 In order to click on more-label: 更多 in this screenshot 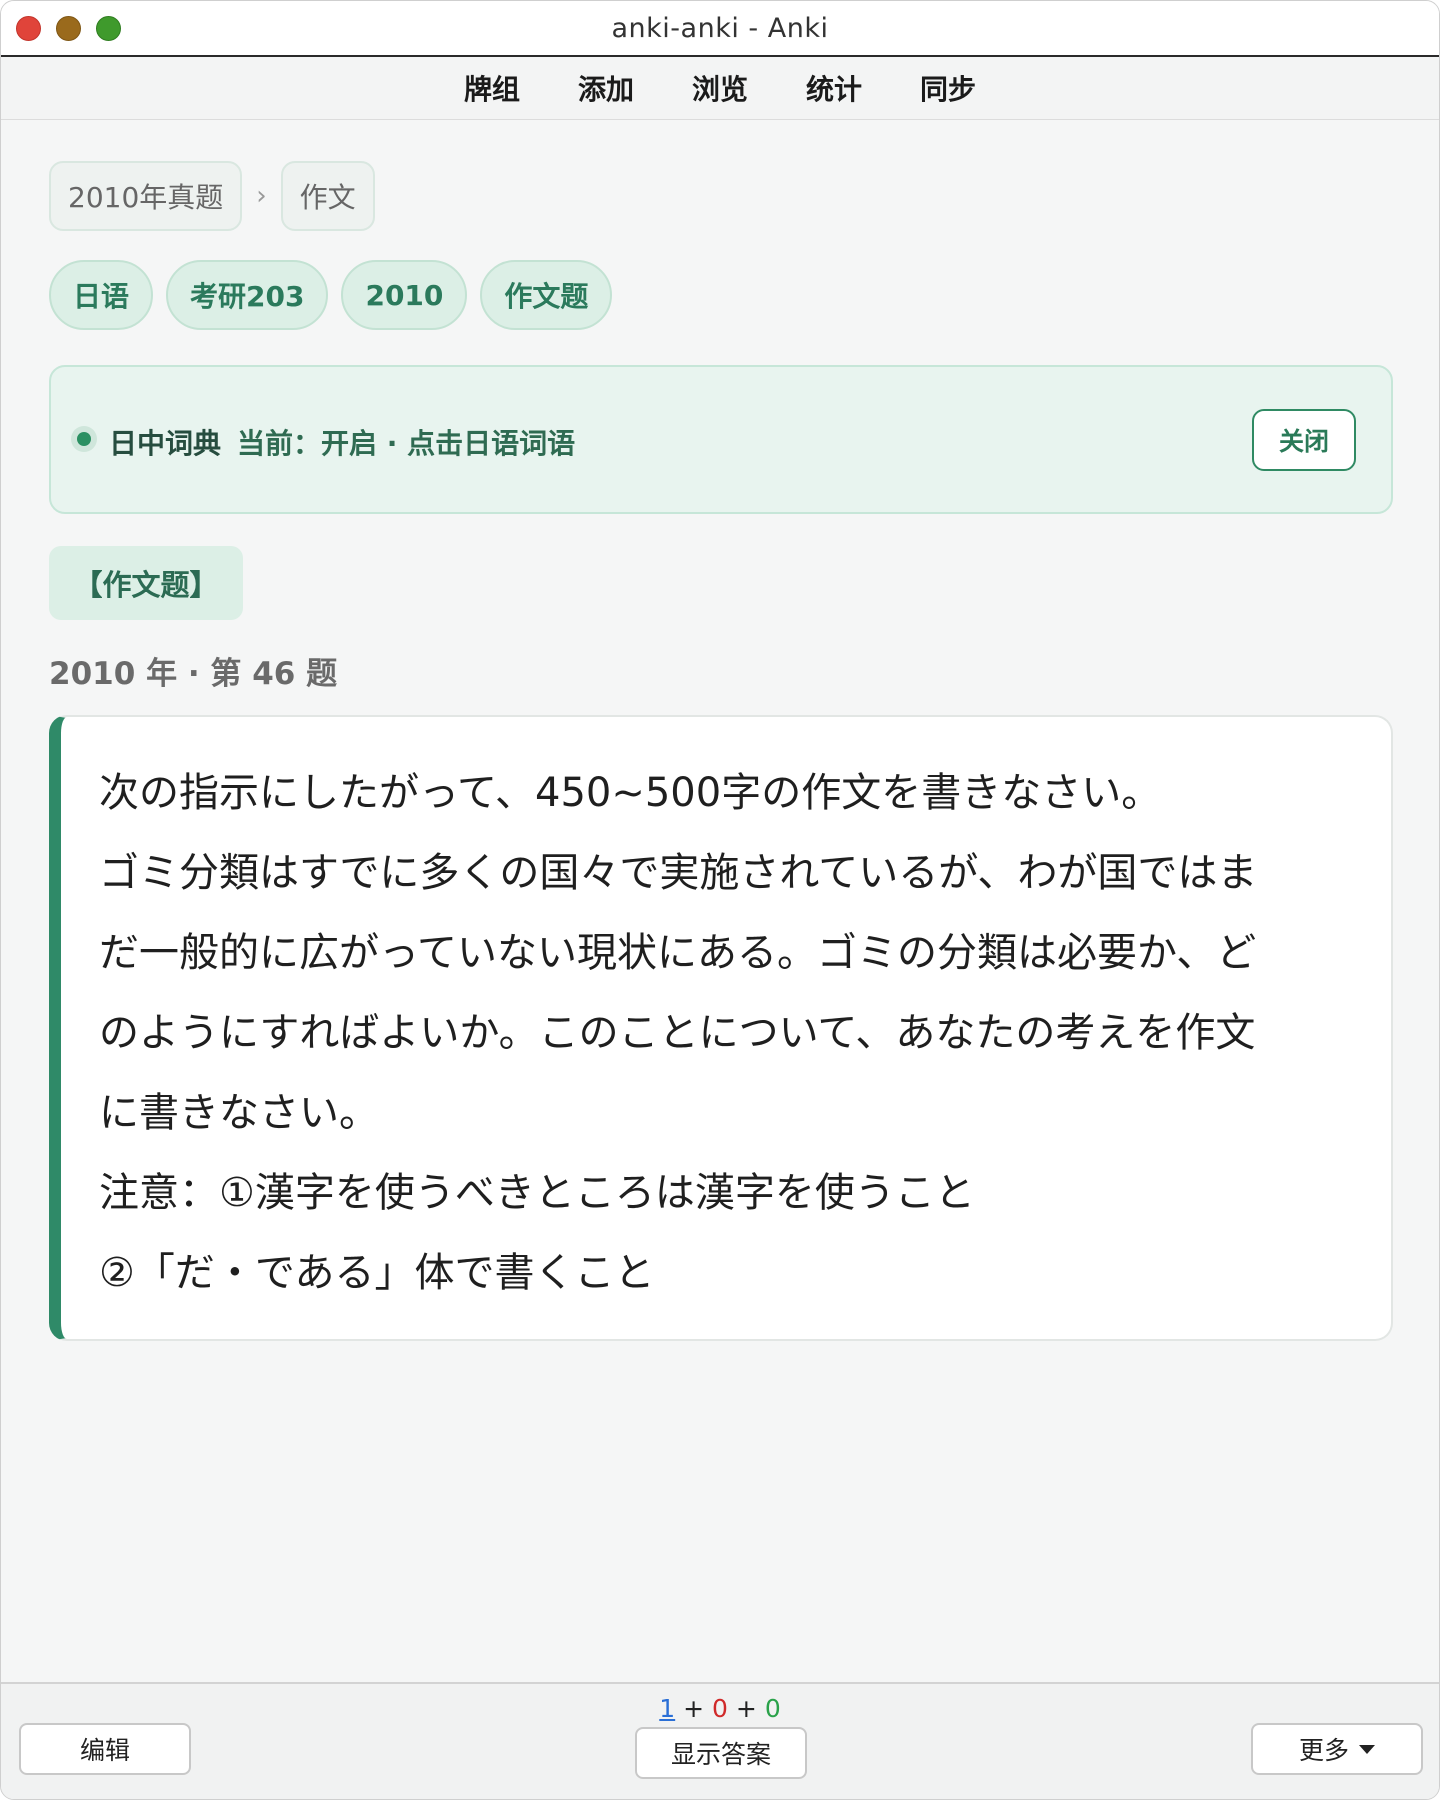, I will do `click(1323, 1750)`.